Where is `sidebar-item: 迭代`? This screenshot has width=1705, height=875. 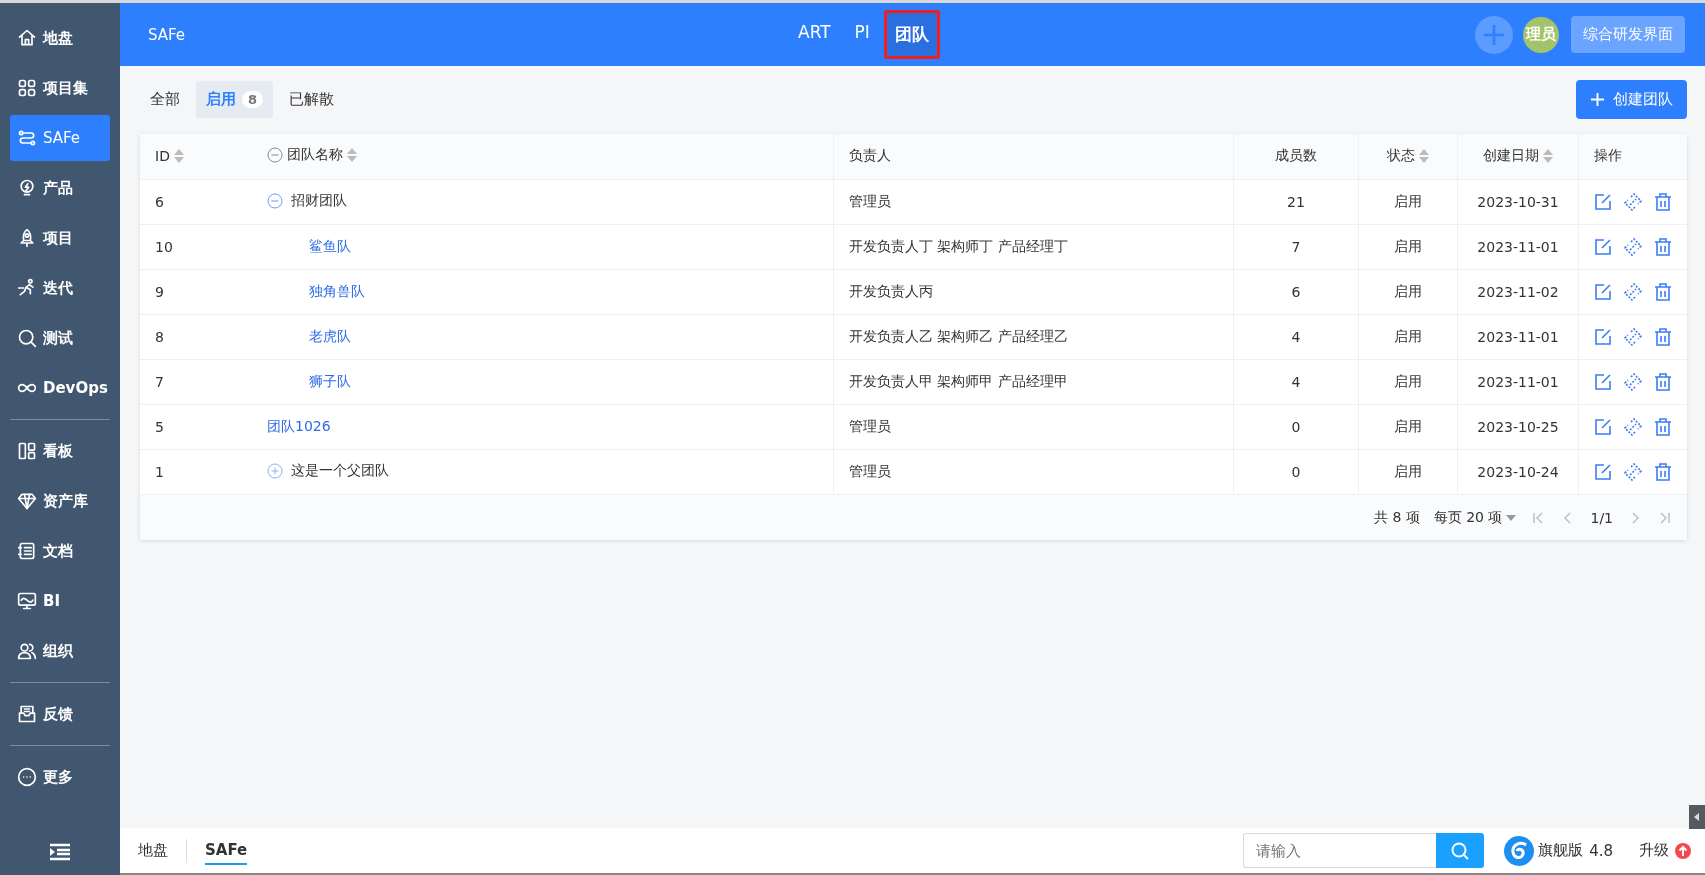 sidebar-item: 迭代 is located at coordinates (60, 288).